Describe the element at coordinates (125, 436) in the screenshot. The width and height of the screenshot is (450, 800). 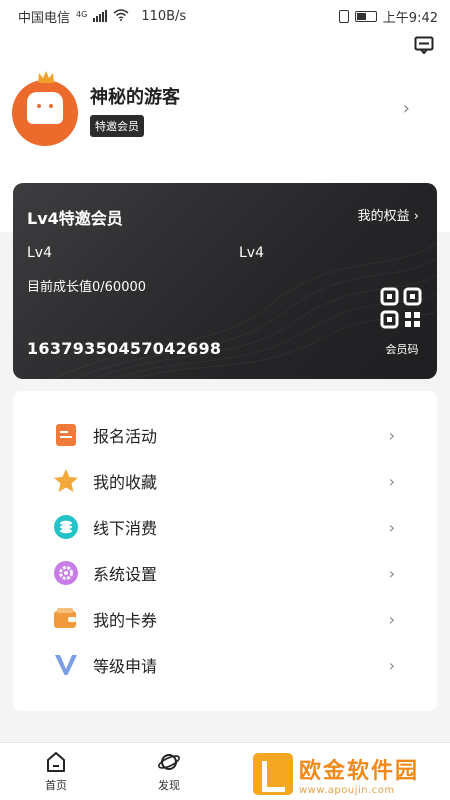
I see `menu-label: 报名活动` at that location.